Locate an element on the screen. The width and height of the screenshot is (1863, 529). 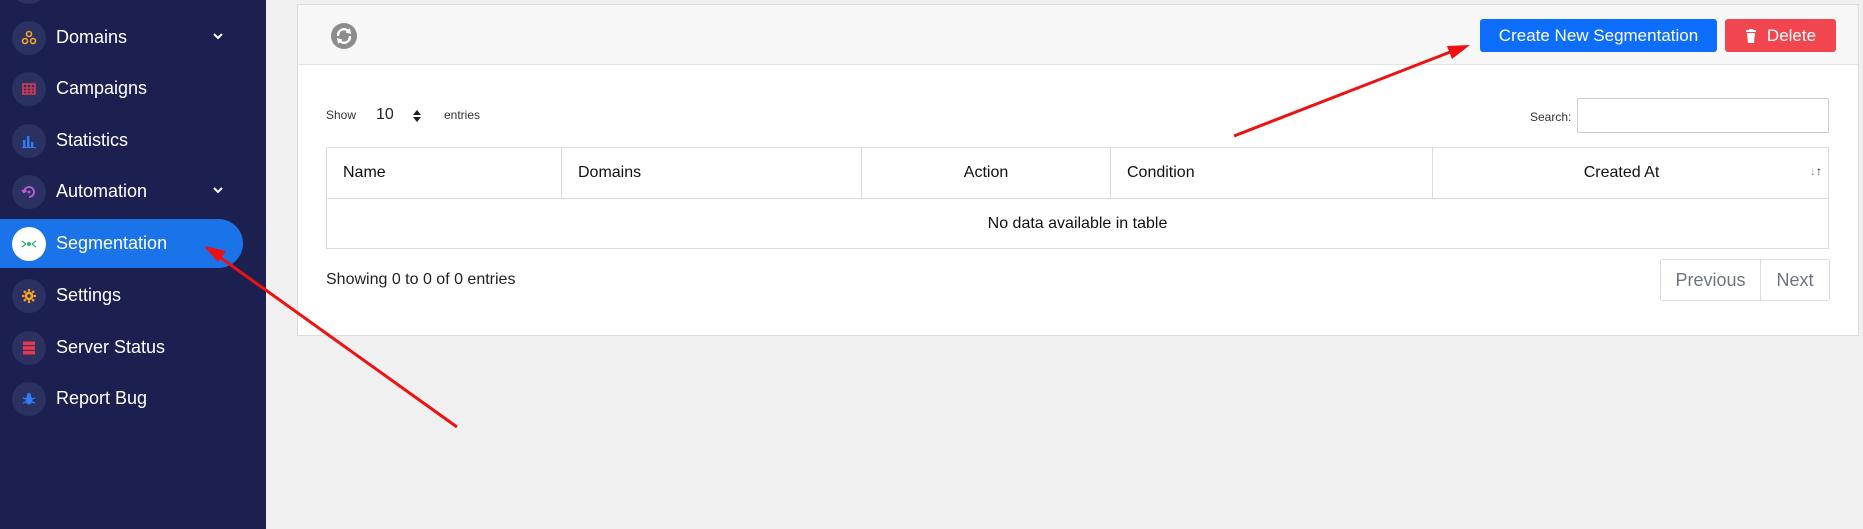
automation-icon is located at coordinates (29, 191).